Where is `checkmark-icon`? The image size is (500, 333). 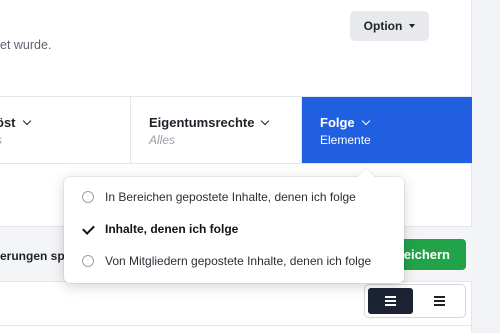 checkmark-icon is located at coordinates (88, 229).